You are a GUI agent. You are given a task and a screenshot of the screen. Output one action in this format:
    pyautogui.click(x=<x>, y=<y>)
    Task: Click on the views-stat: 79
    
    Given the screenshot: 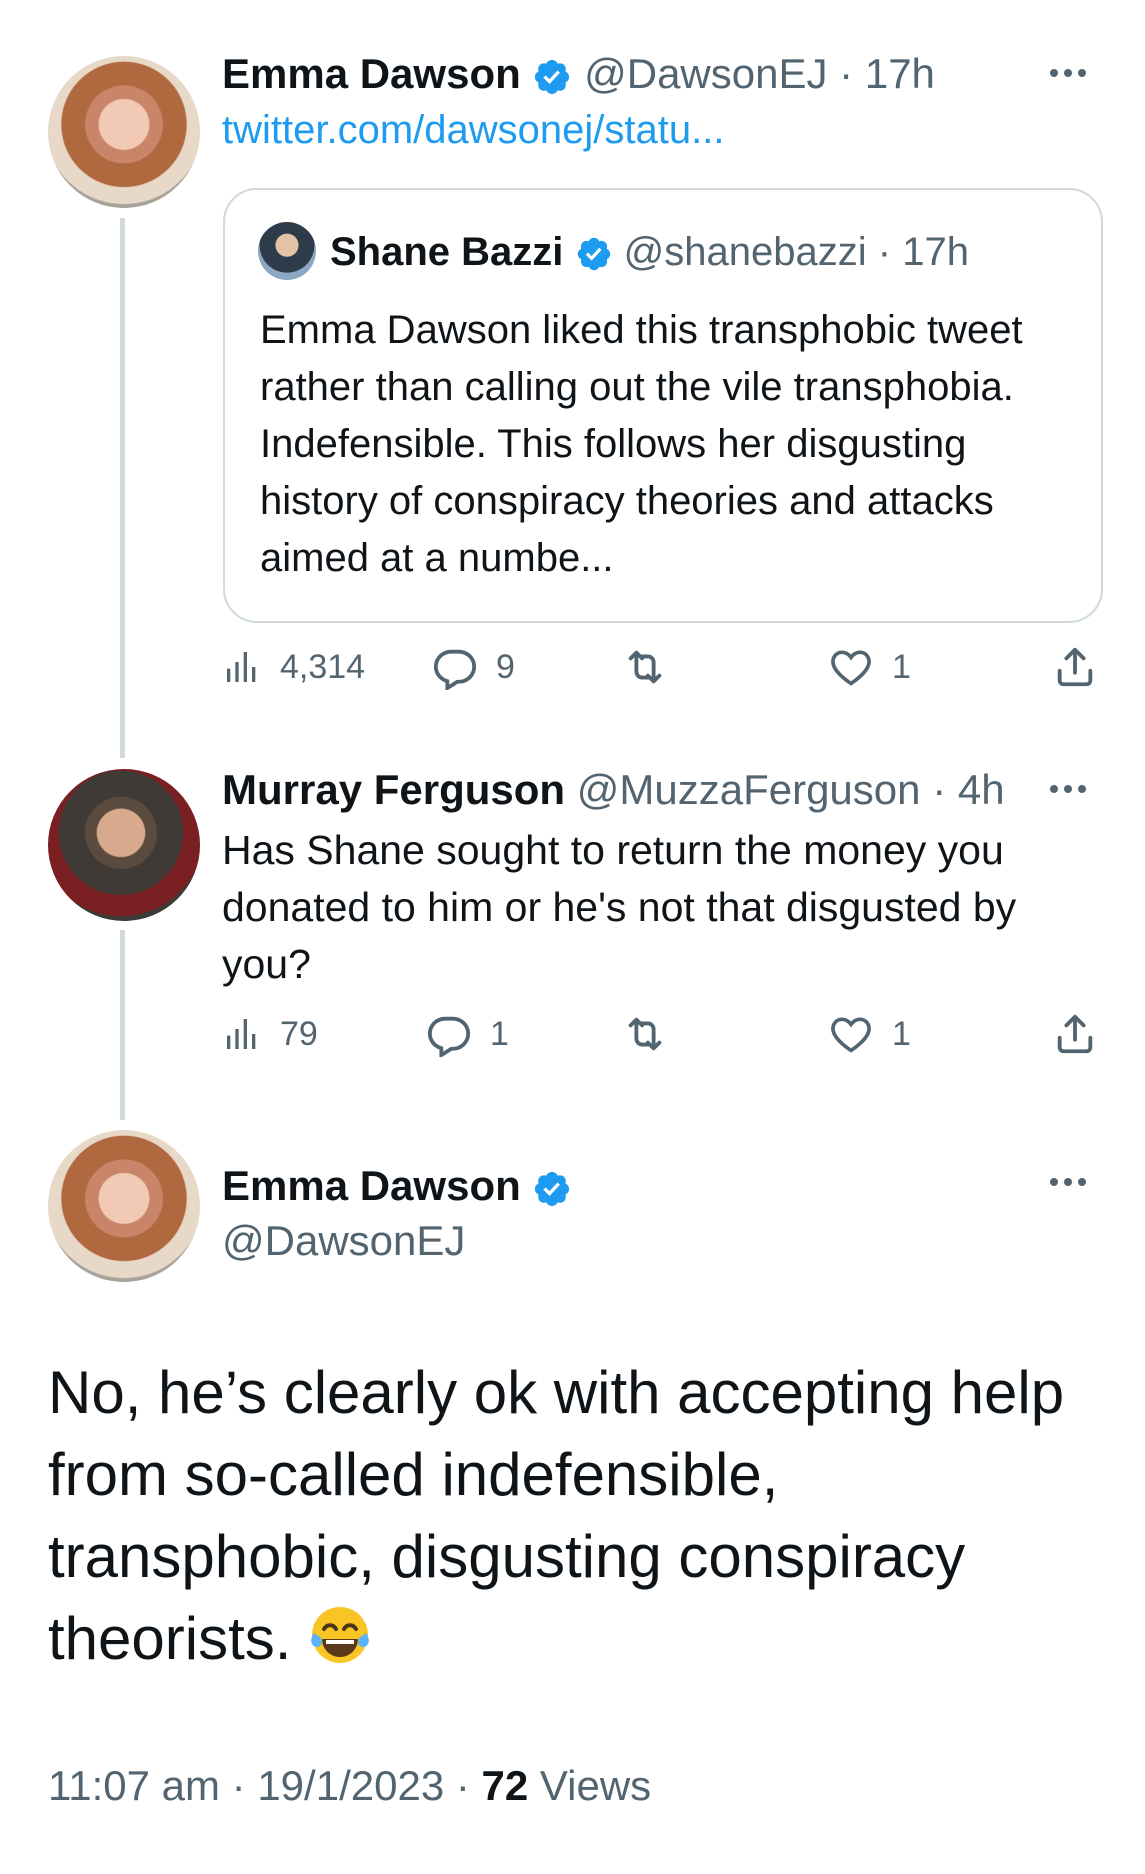 What is the action you would take?
    pyautogui.click(x=270, y=1034)
    